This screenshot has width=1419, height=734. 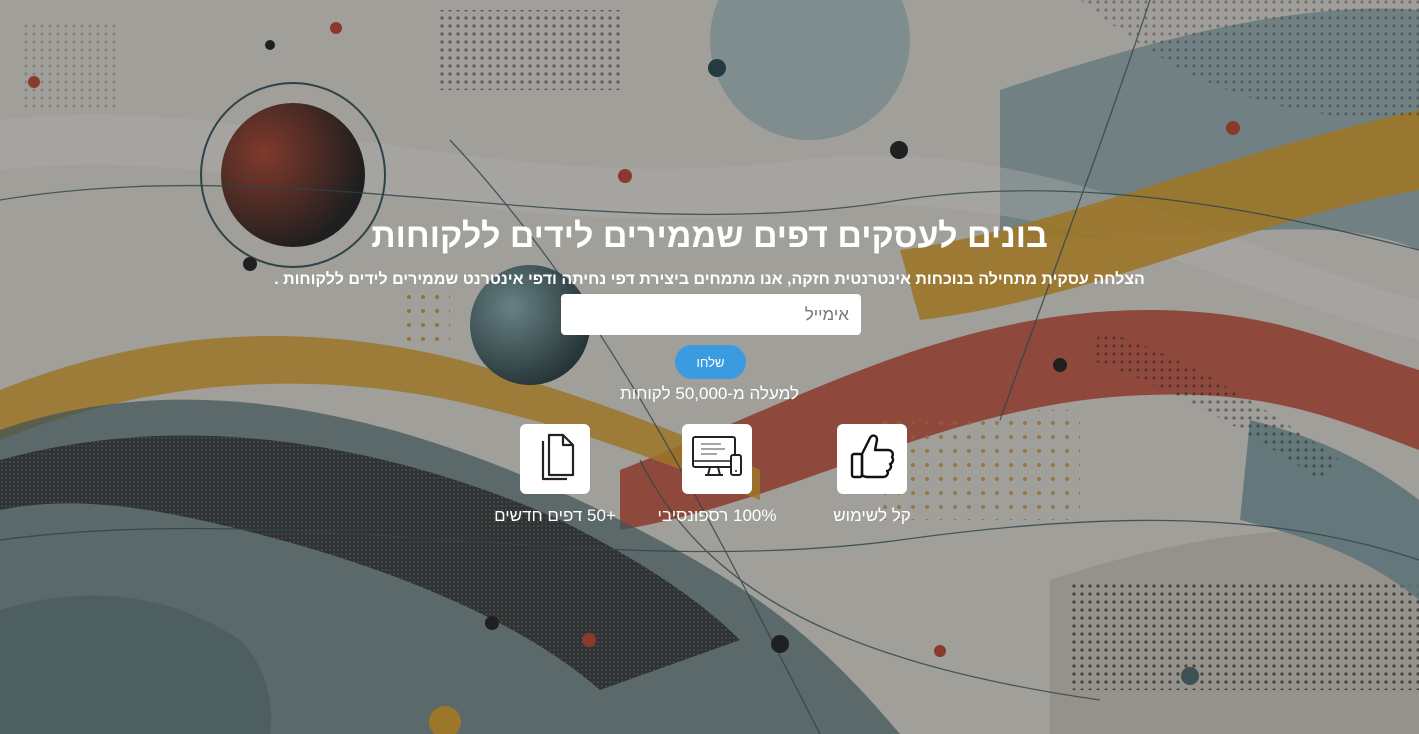 What do you see at coordinates (709, 236) in the screenshot?
I see `hero-title: בונים לעסקים דפים שממירים לידים ללקוחות` at bounding box center [709, 236].